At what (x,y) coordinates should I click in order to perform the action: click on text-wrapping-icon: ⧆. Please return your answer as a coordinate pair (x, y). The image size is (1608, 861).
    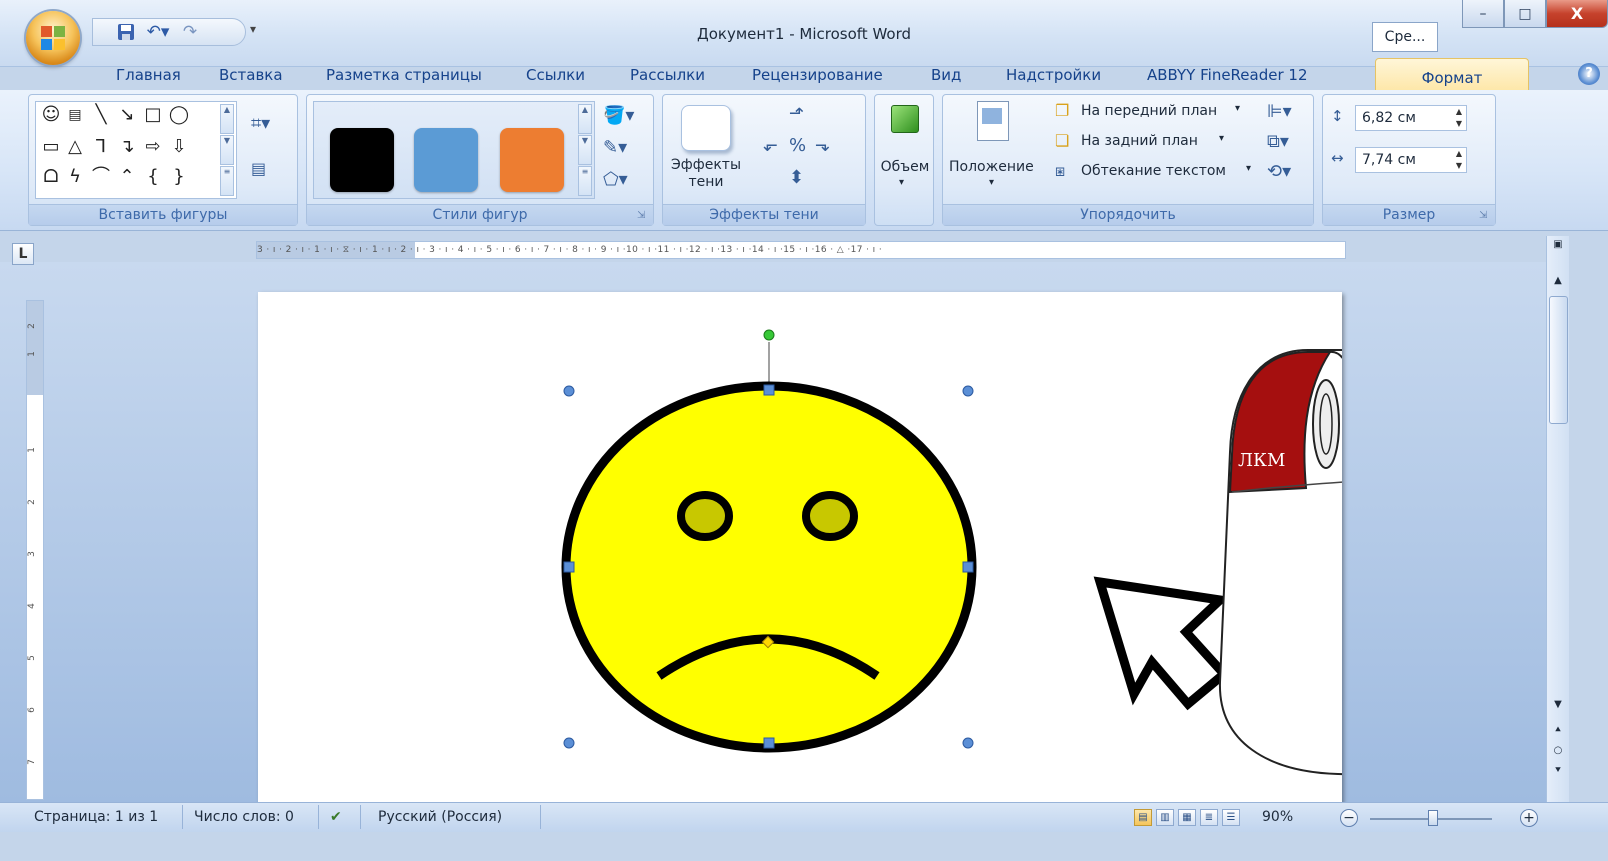
    Looking at the image, I should click on (1060, 171).